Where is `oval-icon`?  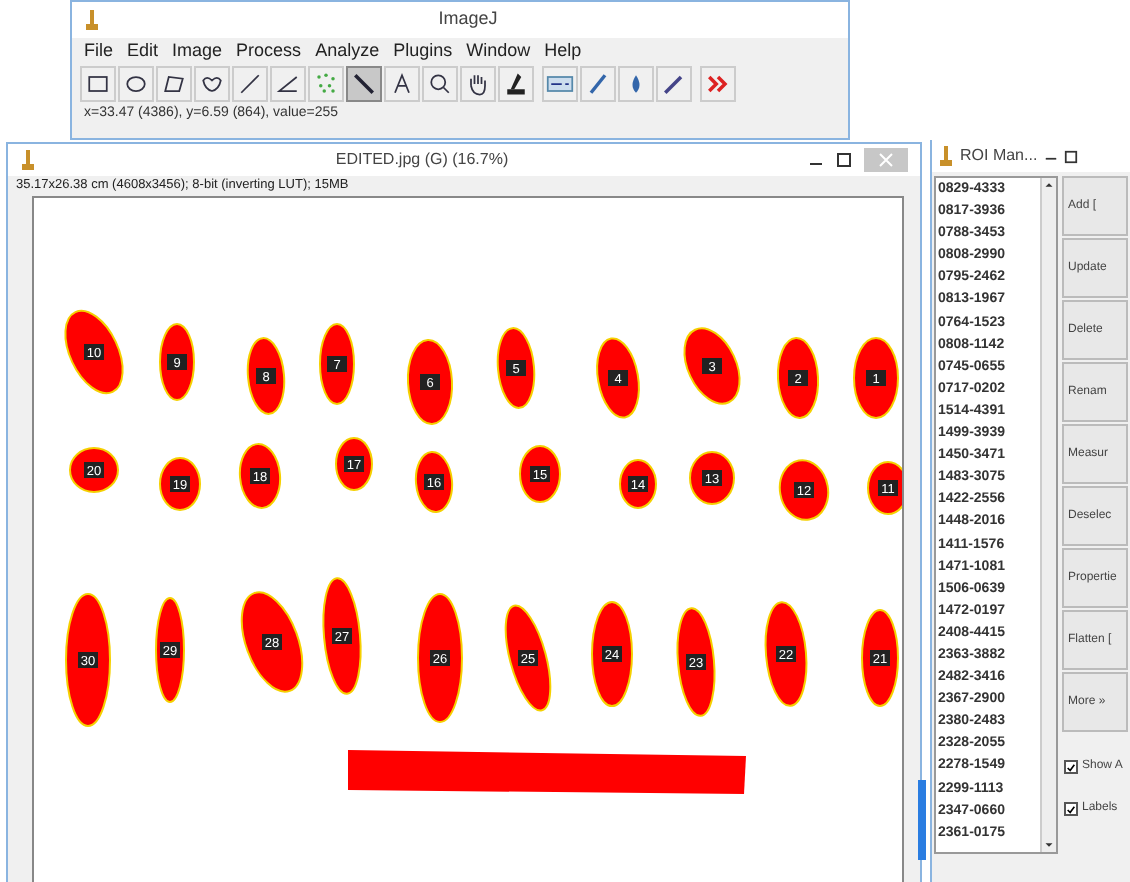
oval-icon is located at coordinates (136, 84).